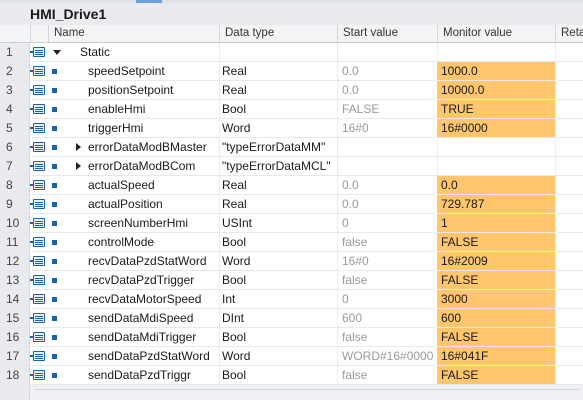  I want to click on tag-monitor-value: 1000.0, so click(496, 71).